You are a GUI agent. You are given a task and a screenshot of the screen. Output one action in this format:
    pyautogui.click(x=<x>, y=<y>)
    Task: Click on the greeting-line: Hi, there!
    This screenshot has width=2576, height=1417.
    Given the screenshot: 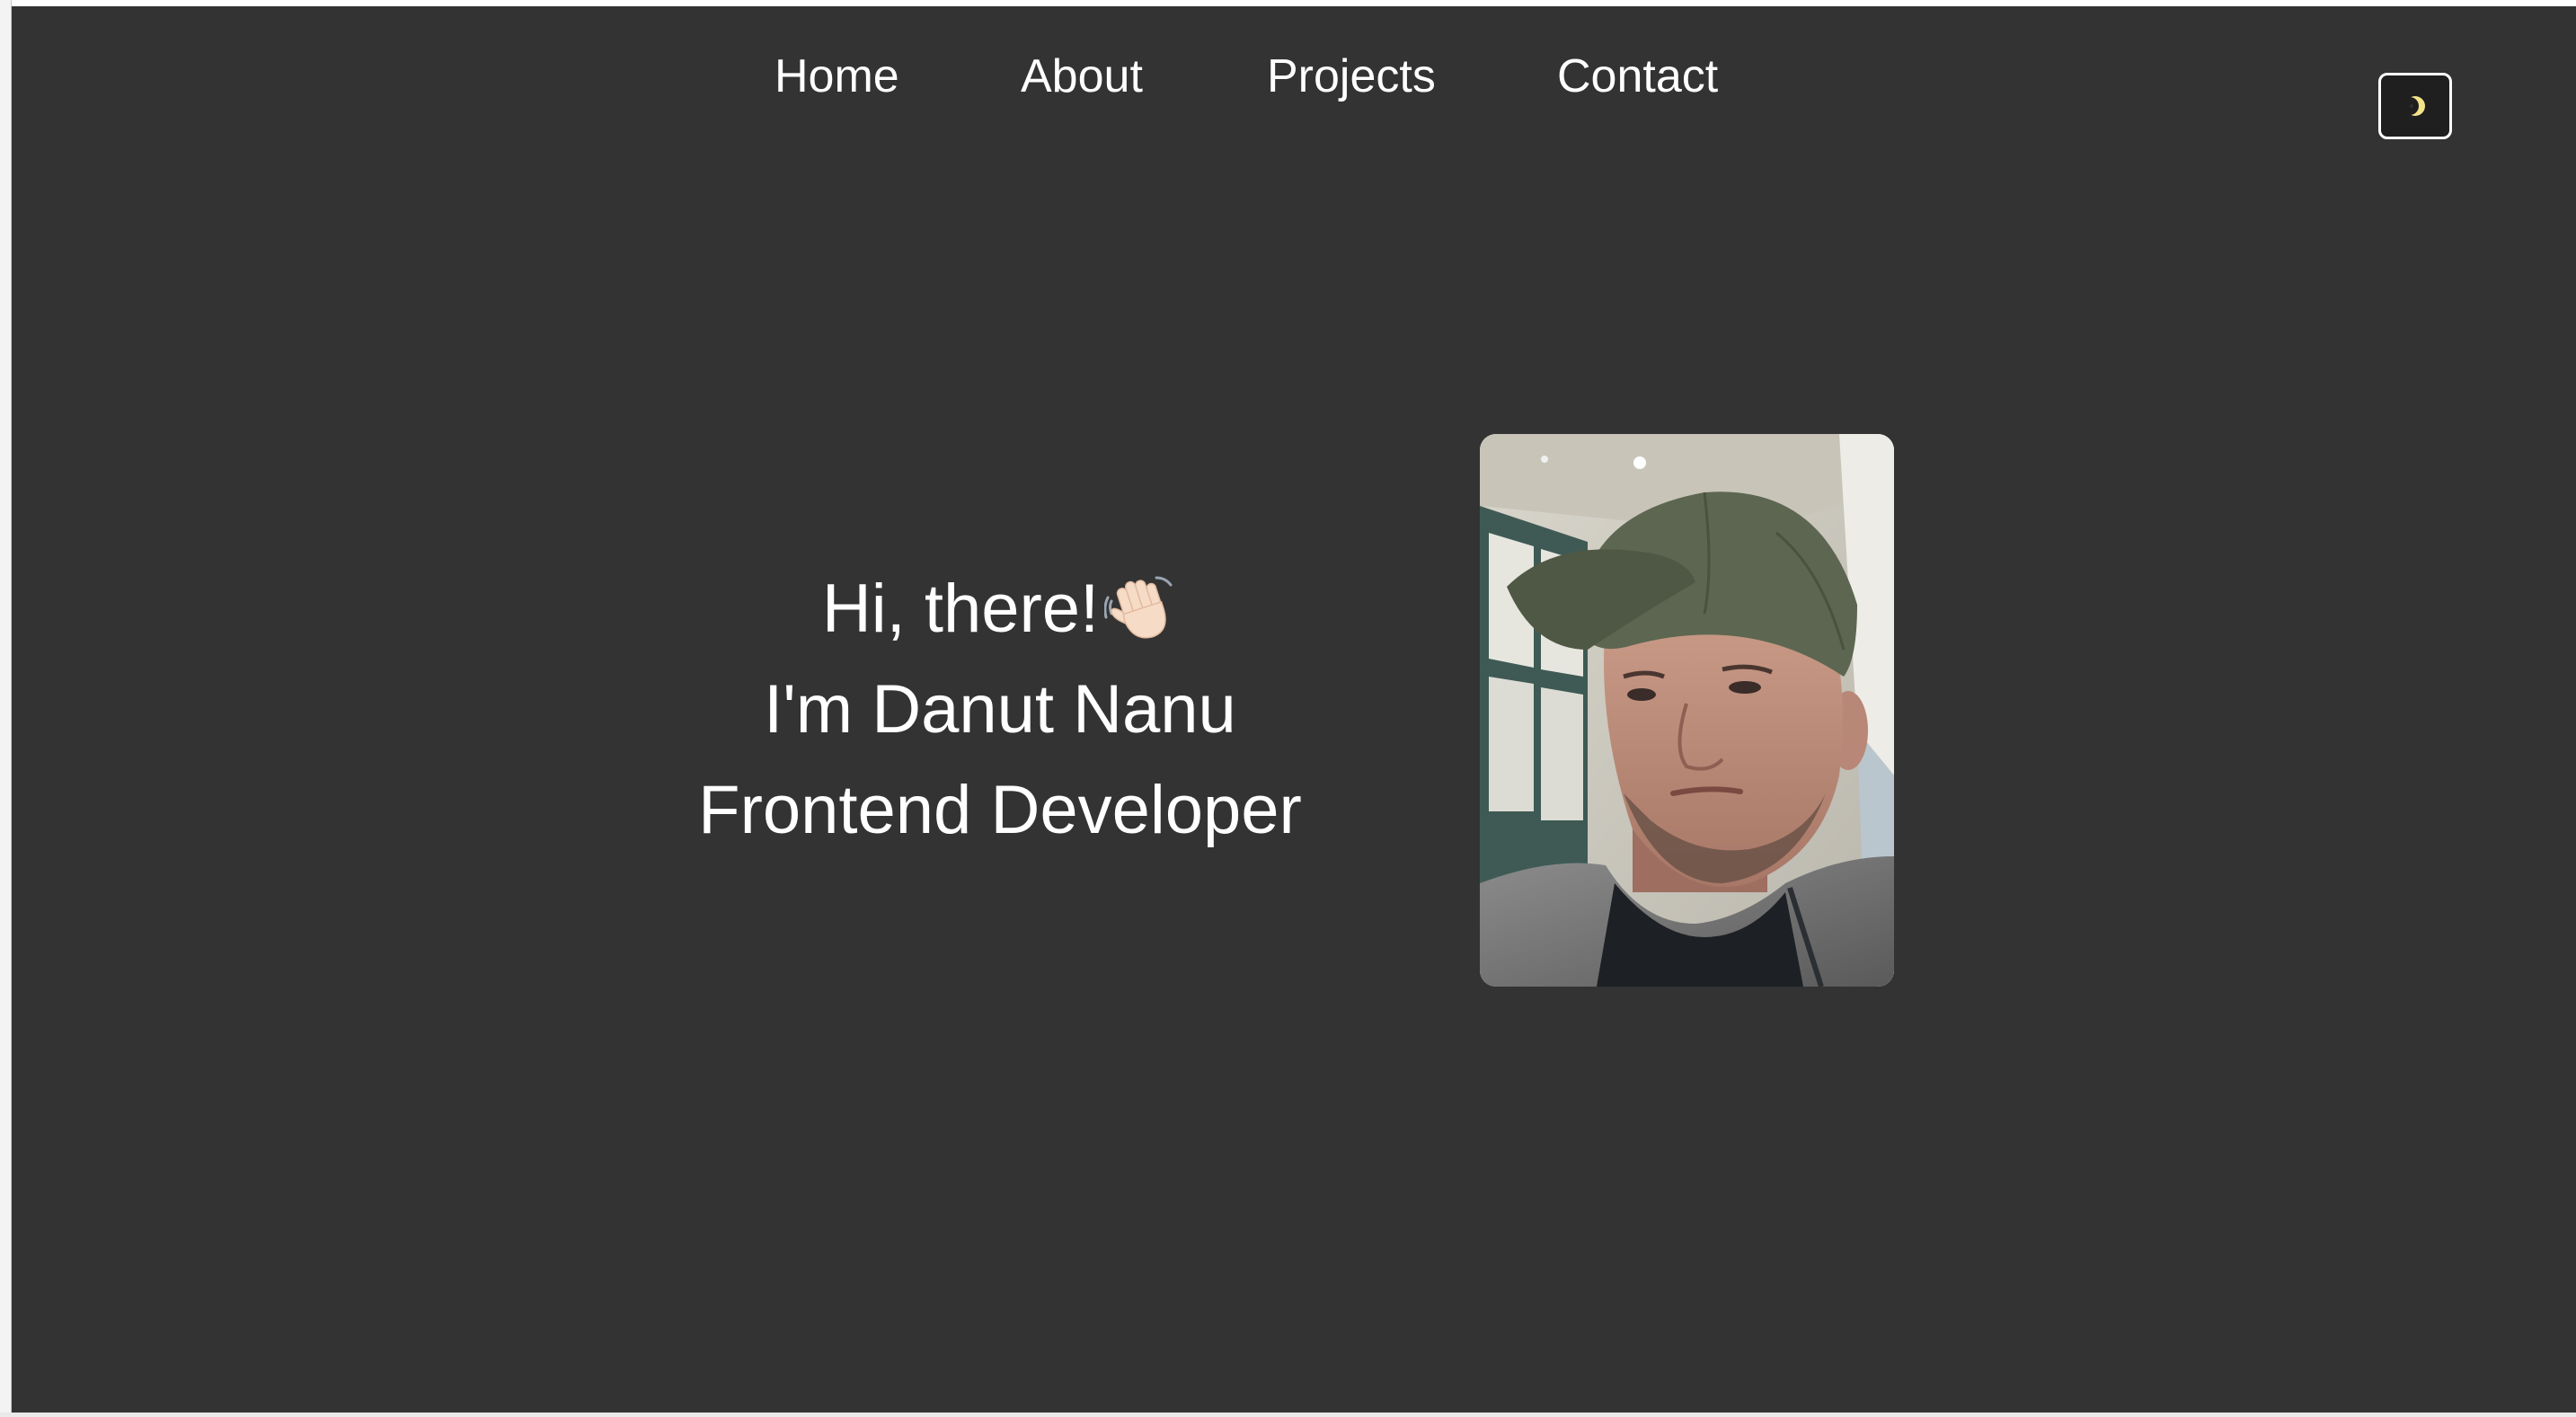 What is the action you would take?
    pyautogui.click(x=1000, y=609)
    